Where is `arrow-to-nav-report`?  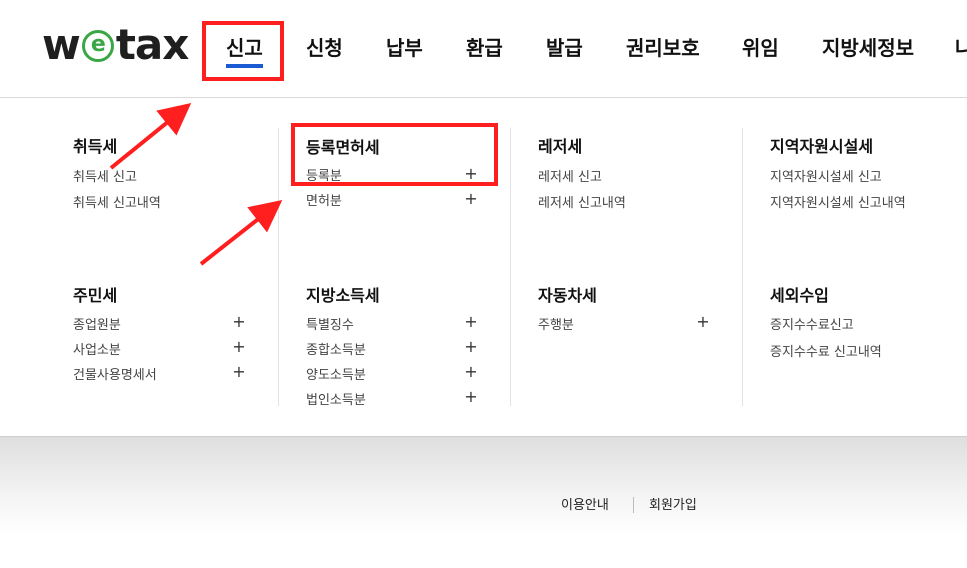 arrow-to-nav-report is located at coordinates (150, 136).